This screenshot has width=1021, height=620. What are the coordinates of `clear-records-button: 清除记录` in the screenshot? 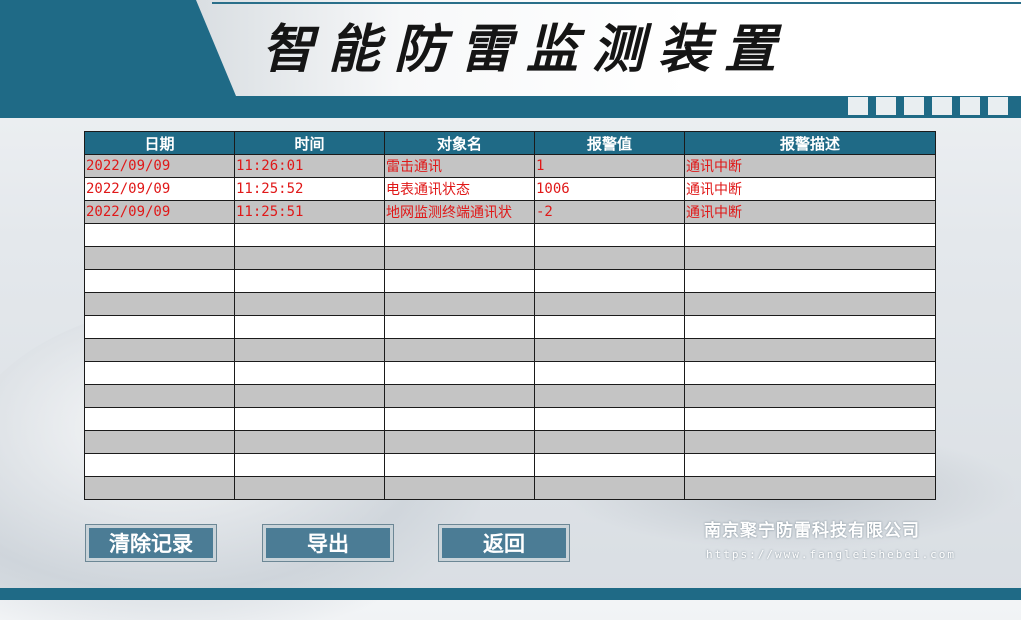 It's located at (151, 543).